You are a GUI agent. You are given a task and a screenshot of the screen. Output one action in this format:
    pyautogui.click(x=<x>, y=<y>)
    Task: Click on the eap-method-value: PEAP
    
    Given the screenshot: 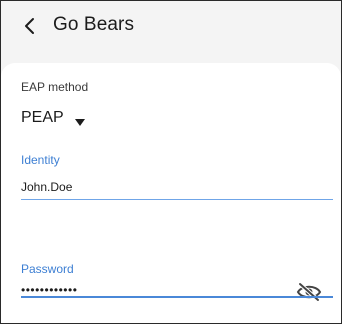 What is the action you would take?
    pyautogui.click(x=42, y=117)
    